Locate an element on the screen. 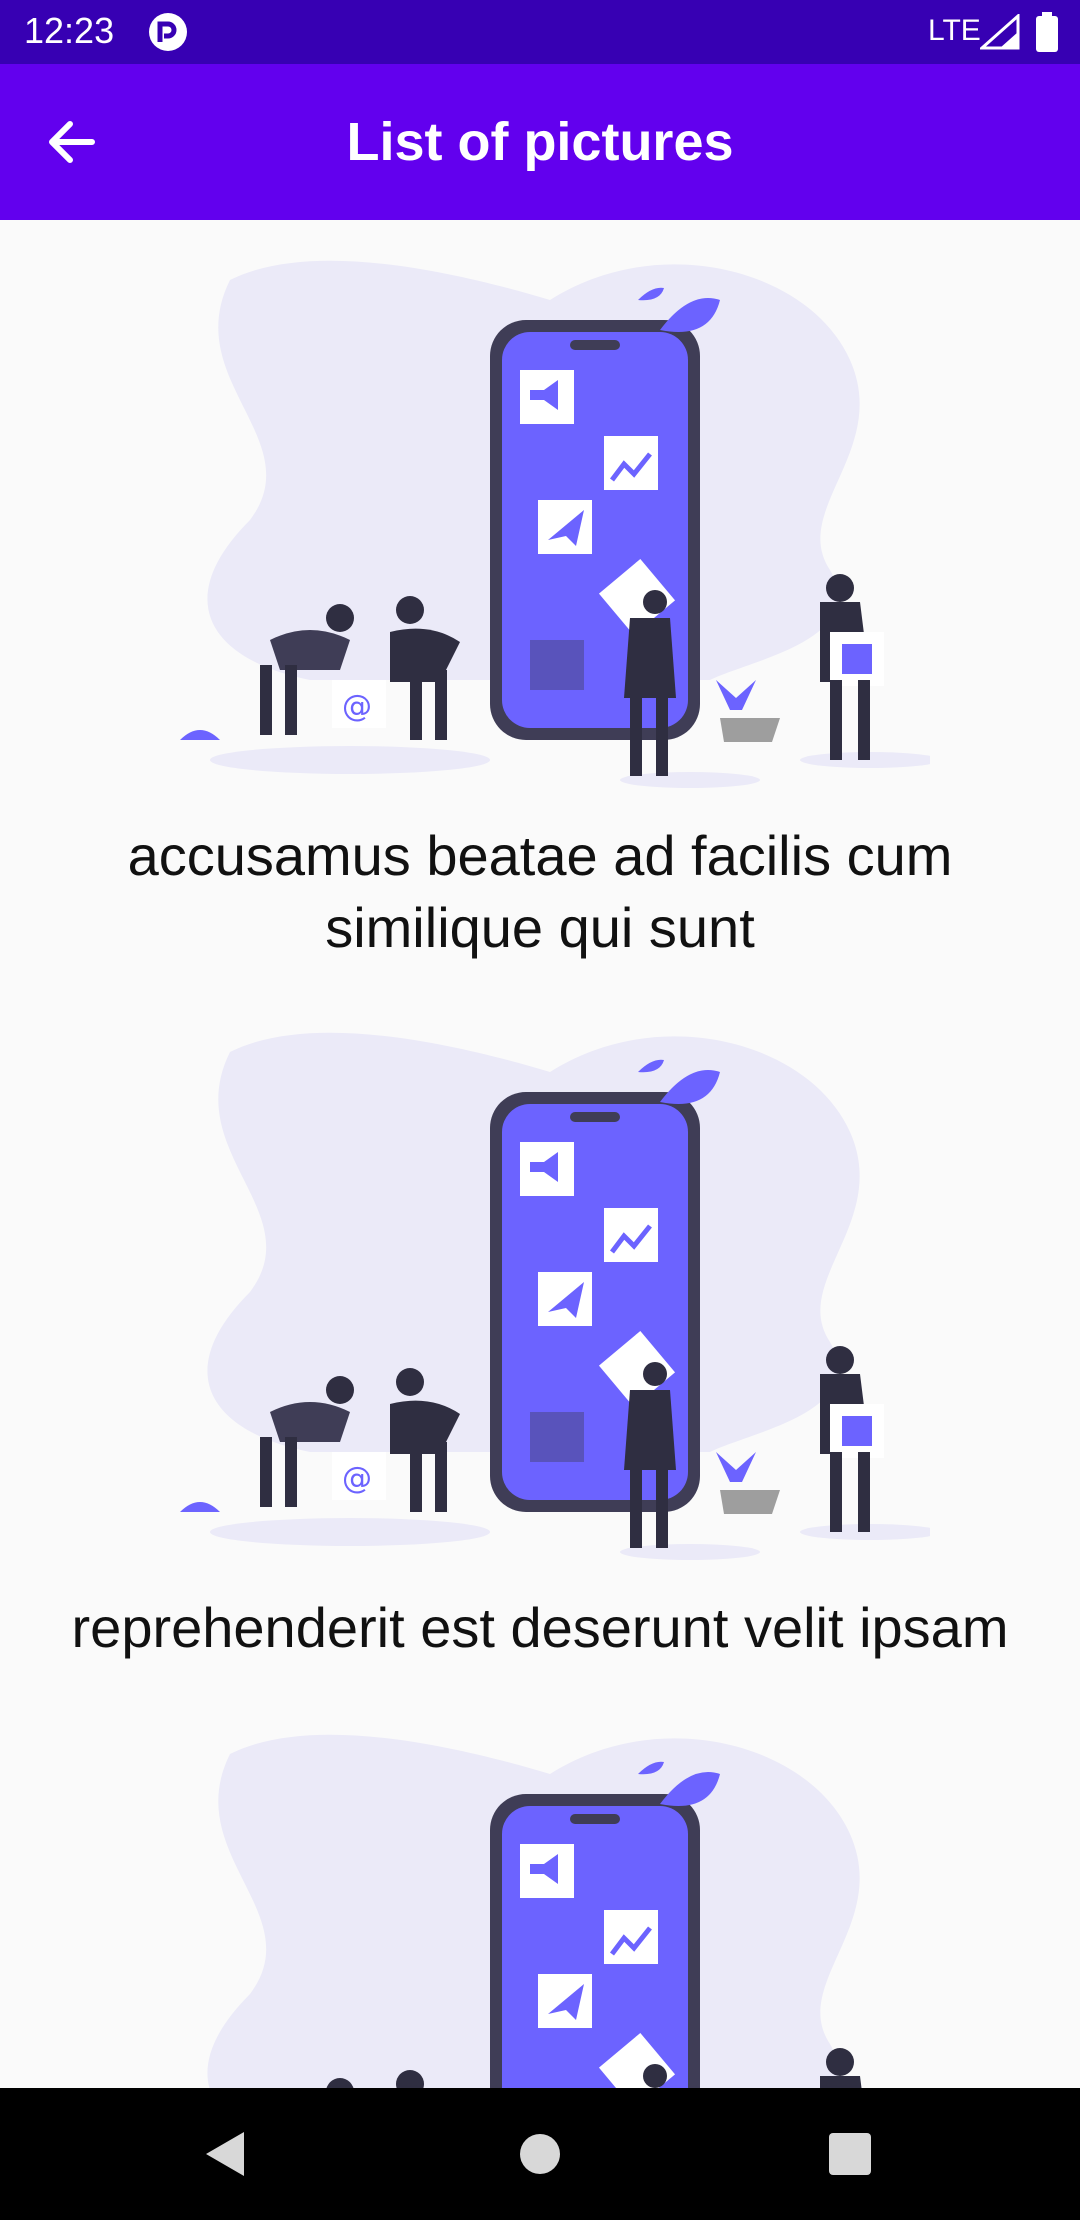 The width and height of the screenshot is (1080, 2220). illustration-image is located at coordinates (540, 1901).